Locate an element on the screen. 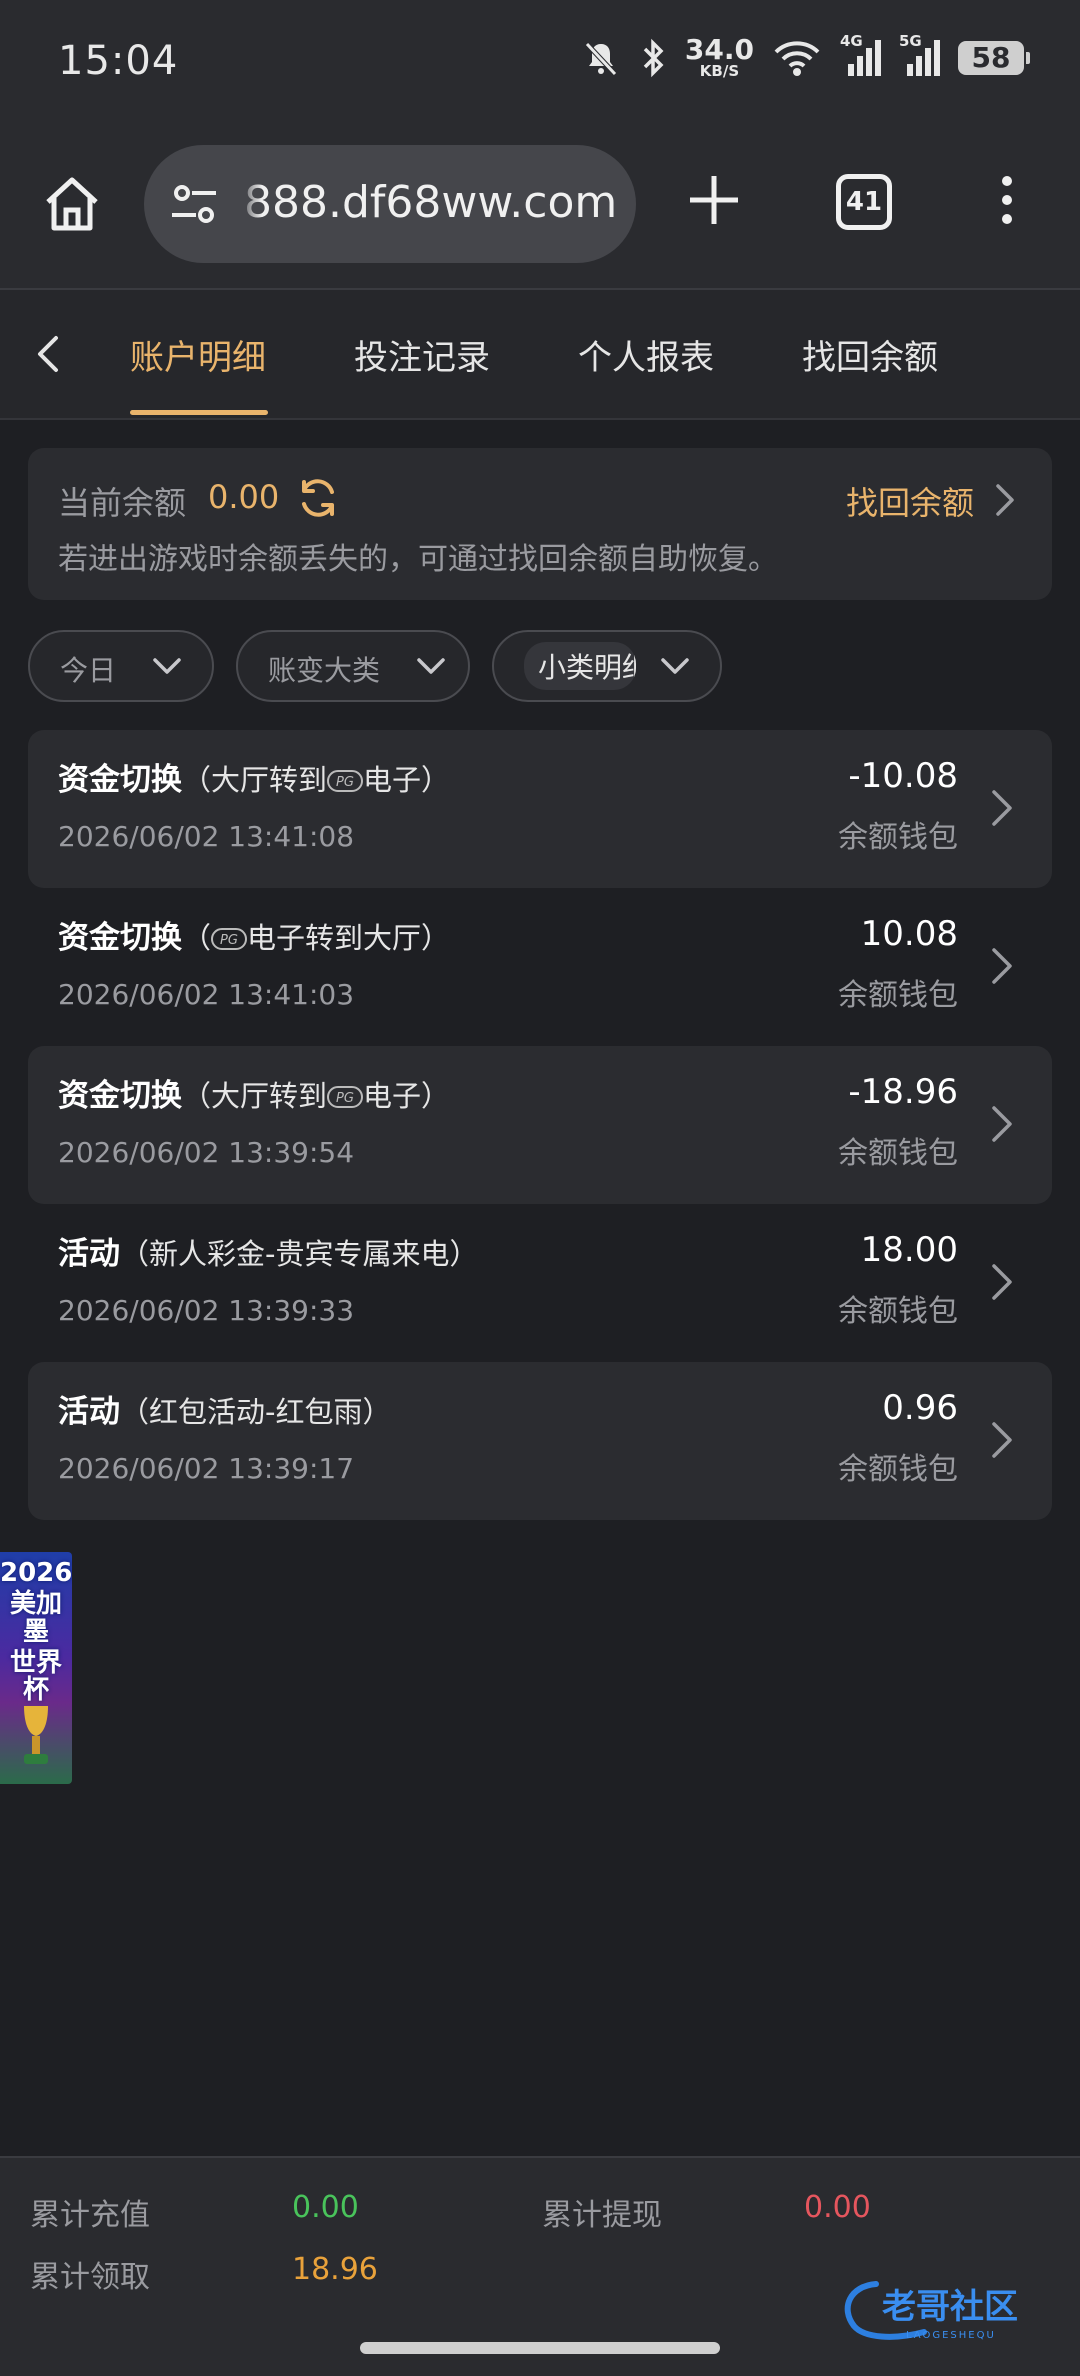 This screenshot has height=2376, width=1080. bell-muted-icon is located at coordinates (601, 58).